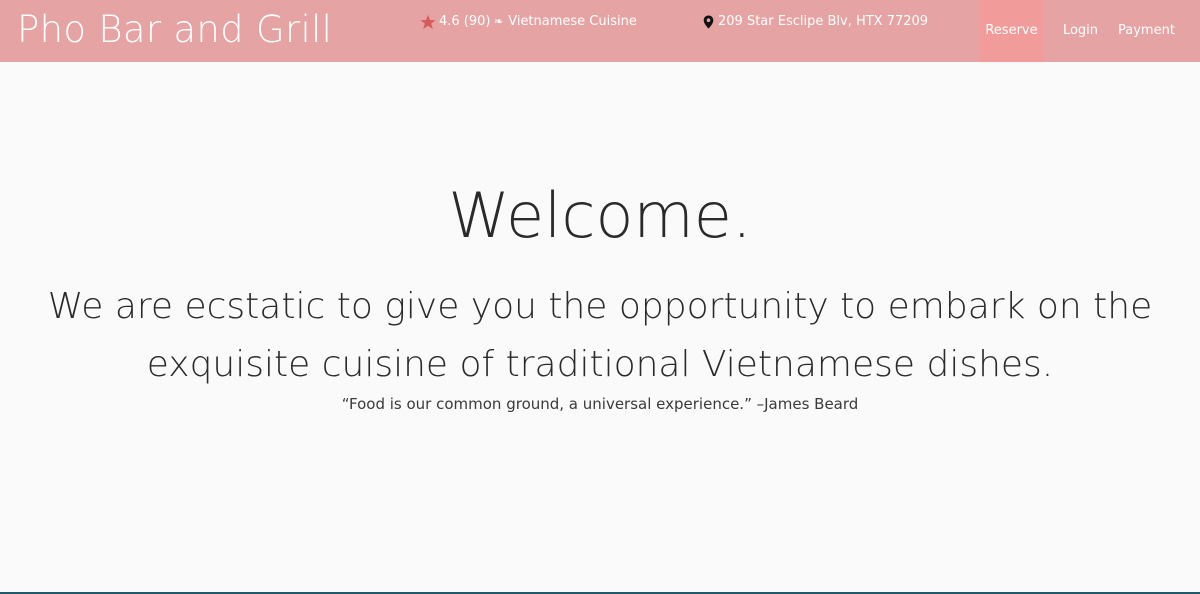  Describe the element at coordinates (1159, 31) in the screenshot. I see `nav-payment-link: Payment` at that location.